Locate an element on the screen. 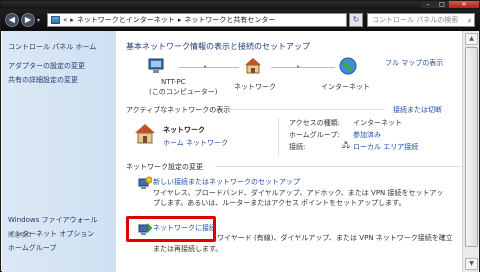  refresh-button: ↻ is located at coordinates (356, 20).